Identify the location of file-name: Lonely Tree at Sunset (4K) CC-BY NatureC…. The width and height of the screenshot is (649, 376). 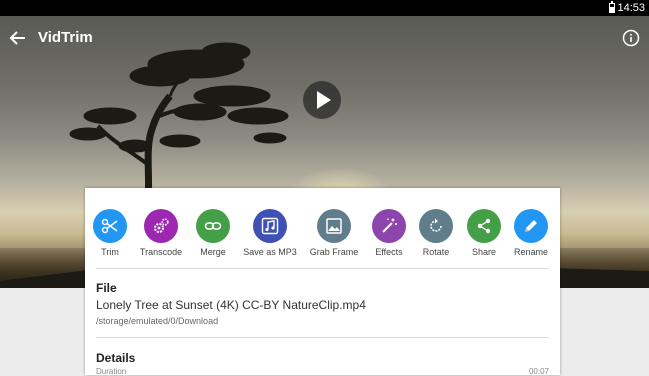
(231, 305).